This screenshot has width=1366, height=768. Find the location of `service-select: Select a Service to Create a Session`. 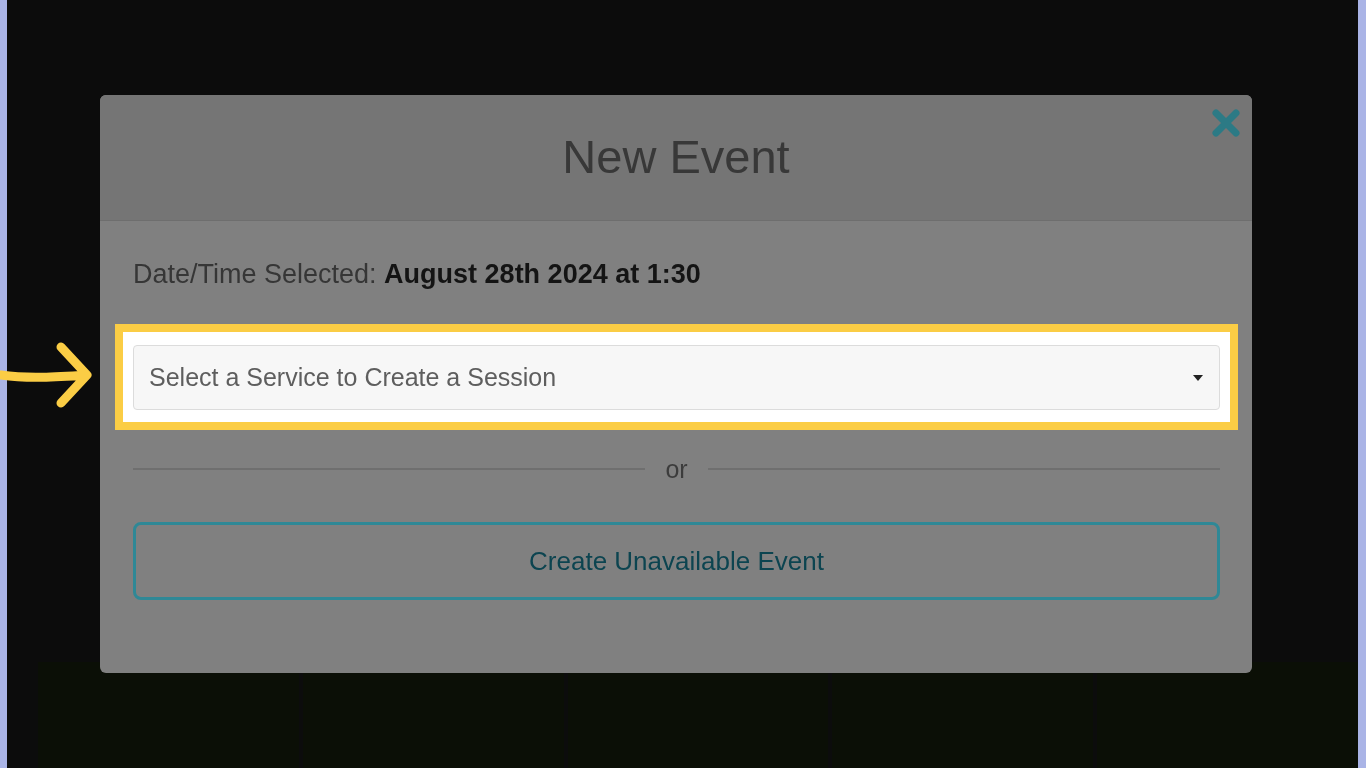

service-select: Select a Service to Create a Session is located at coordinates (676, 377).